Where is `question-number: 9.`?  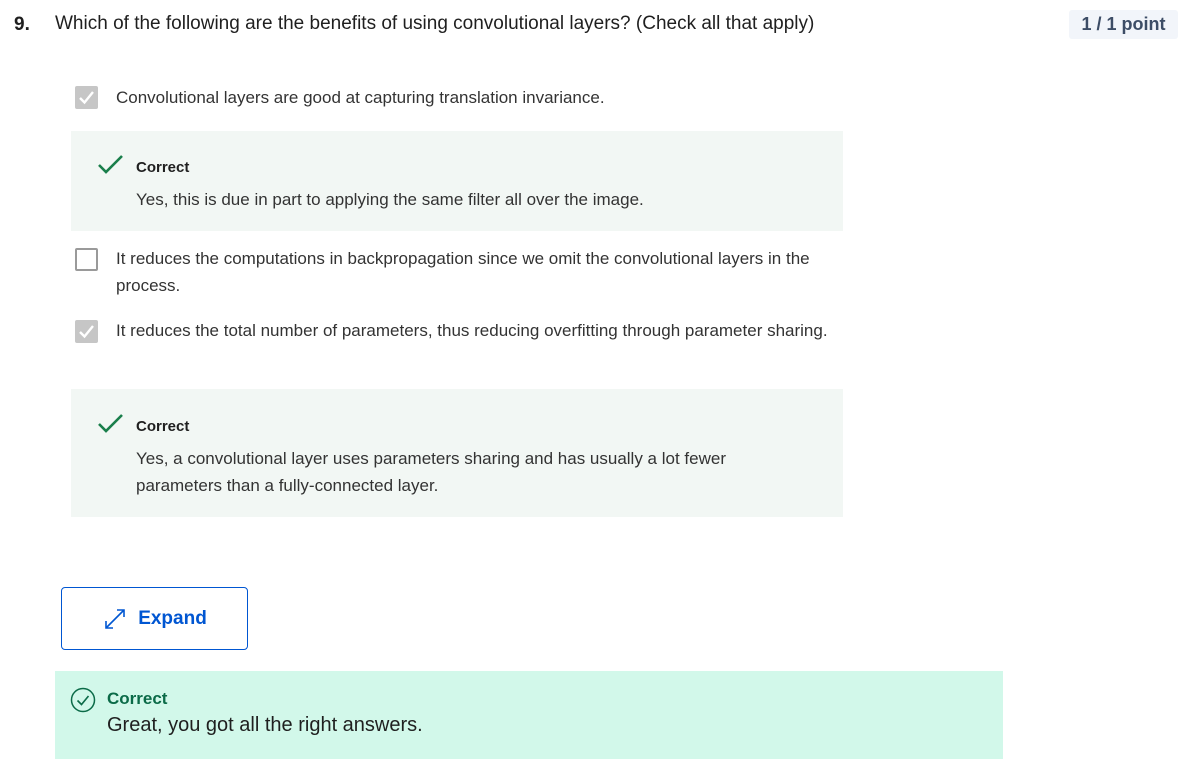
question-number: 9. is located at coordinates (22, 24).